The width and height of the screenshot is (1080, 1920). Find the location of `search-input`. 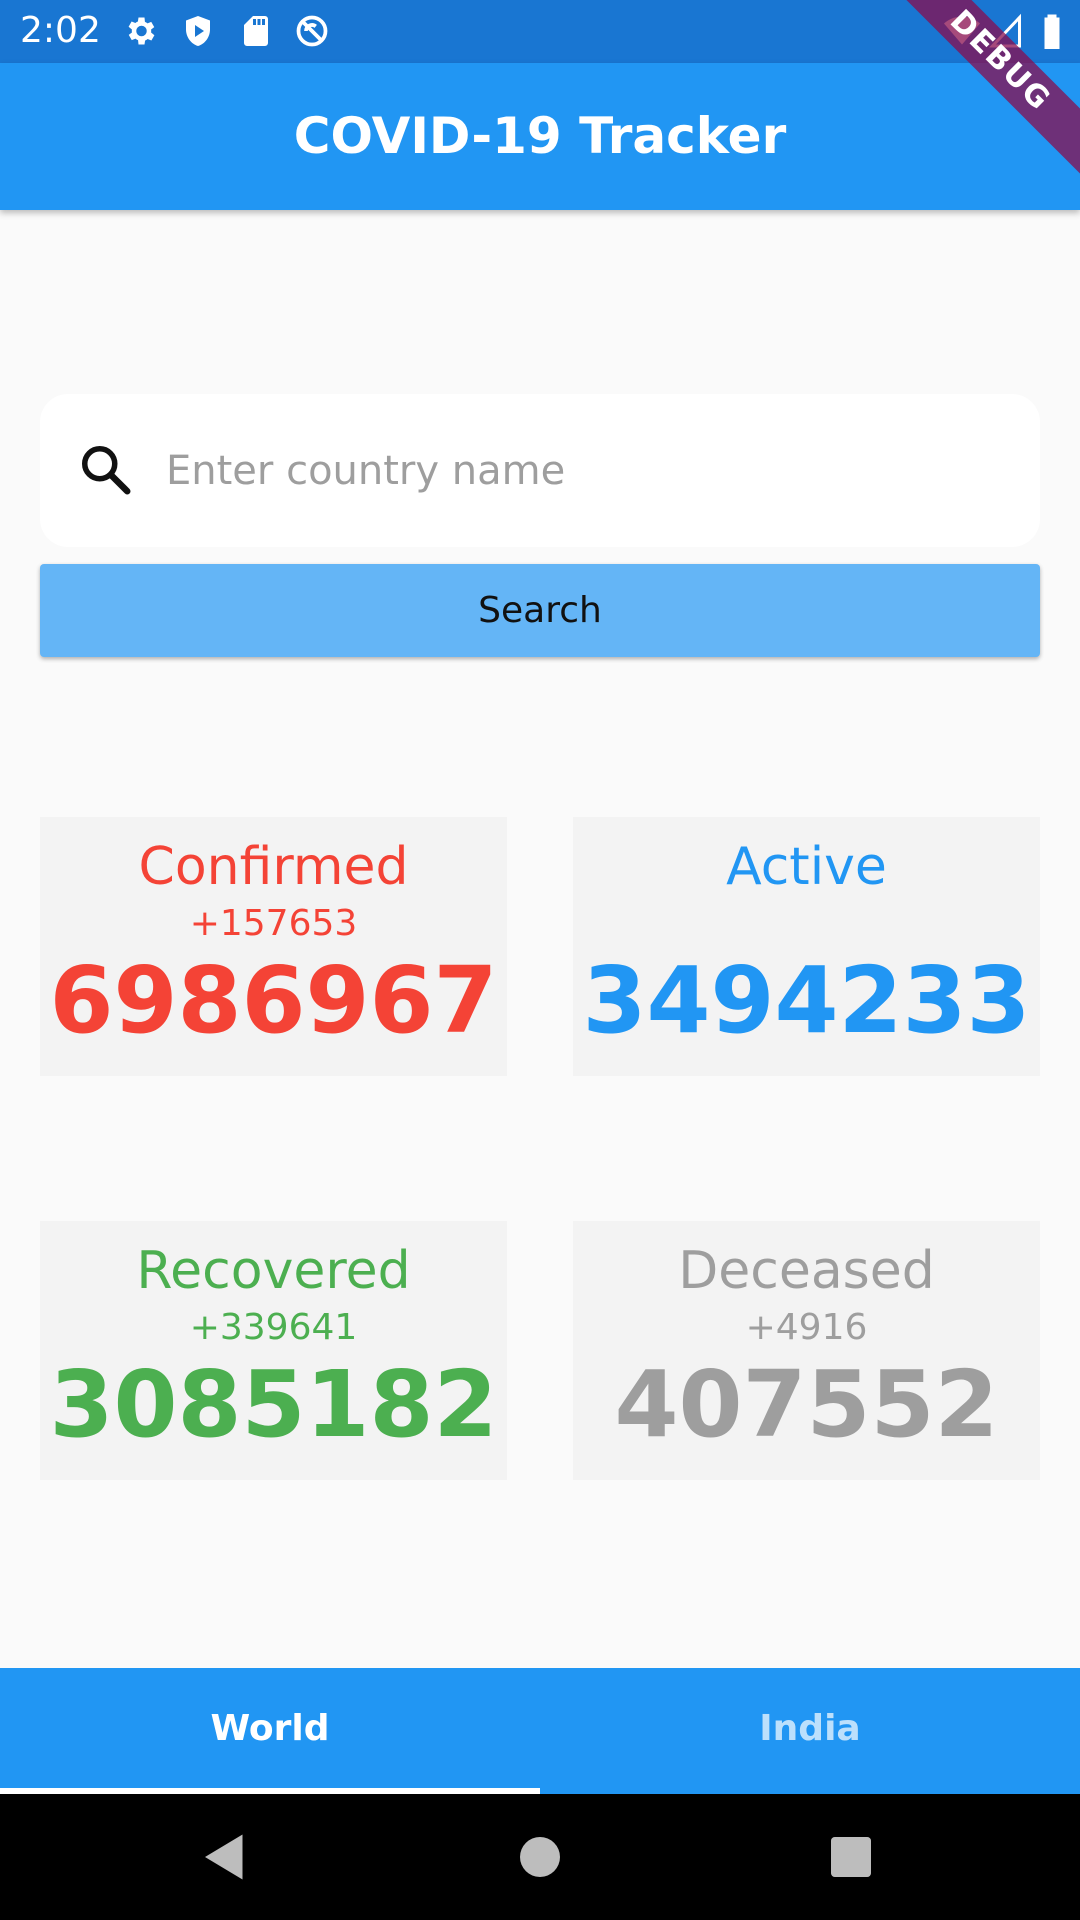

search-input is located at coordinates (586, 471).